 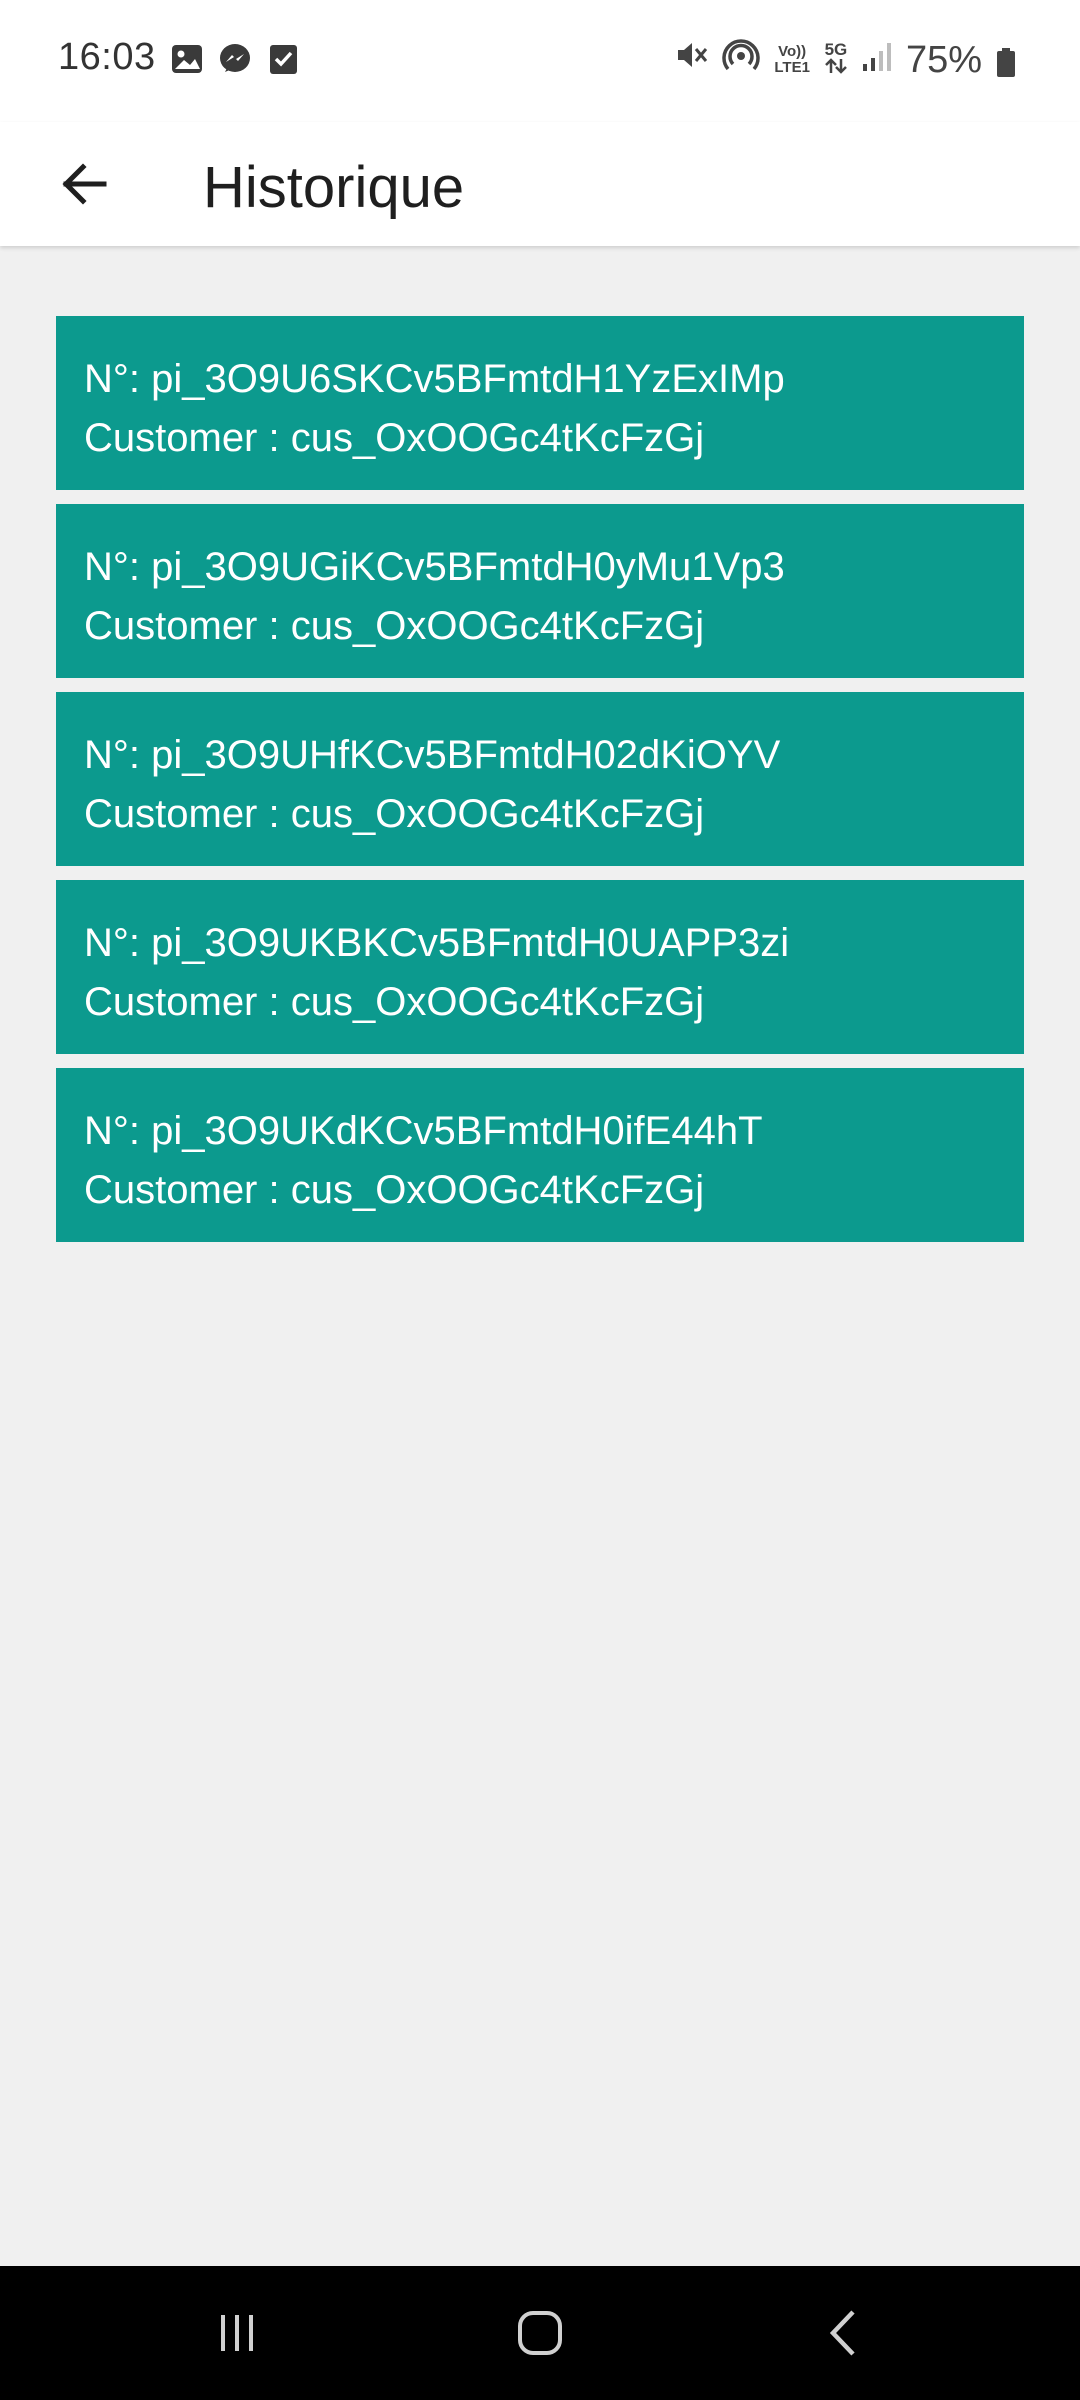 I want to click on checkbox-icon, so click(x=283, y=59).